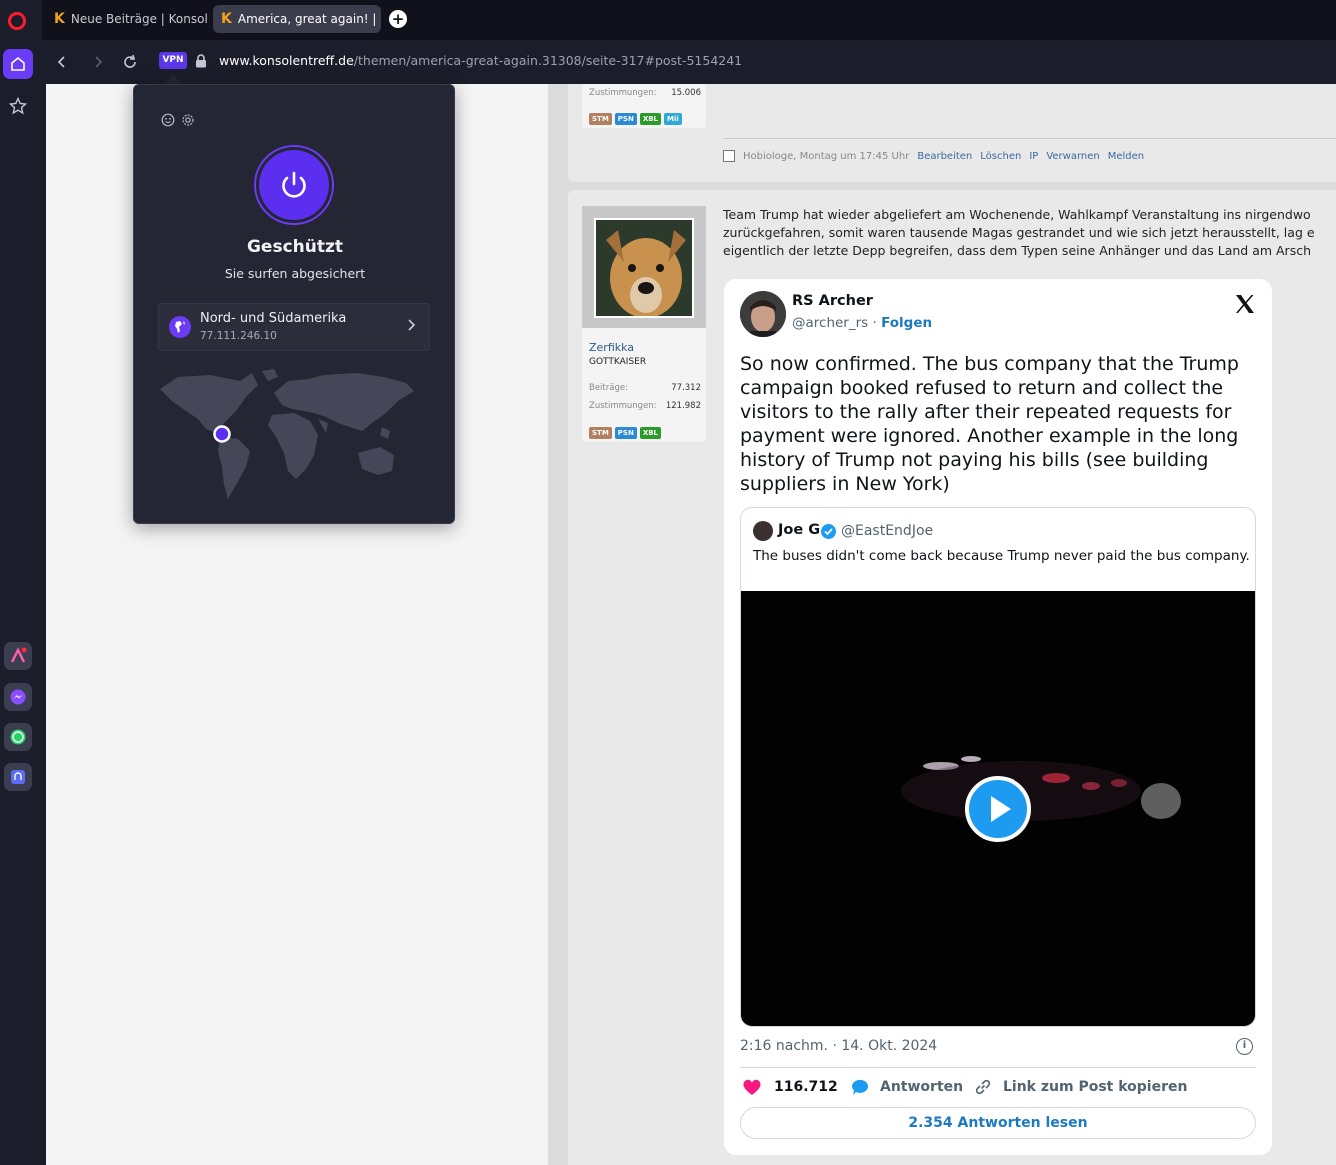  I want to click on user-stat-posts: Beiträge: 77.312, so click(645, 388).